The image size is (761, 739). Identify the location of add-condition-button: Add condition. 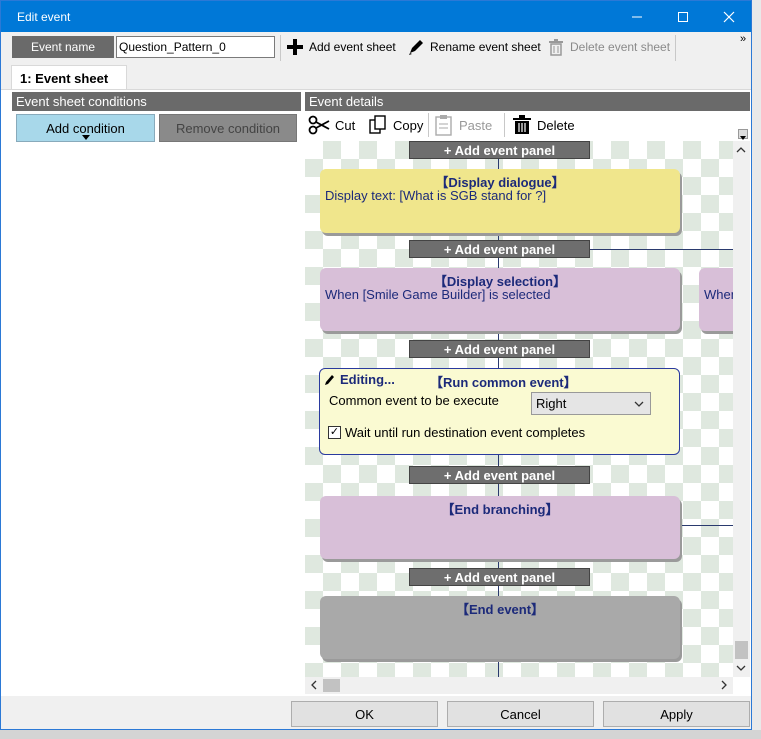
(85, 128).